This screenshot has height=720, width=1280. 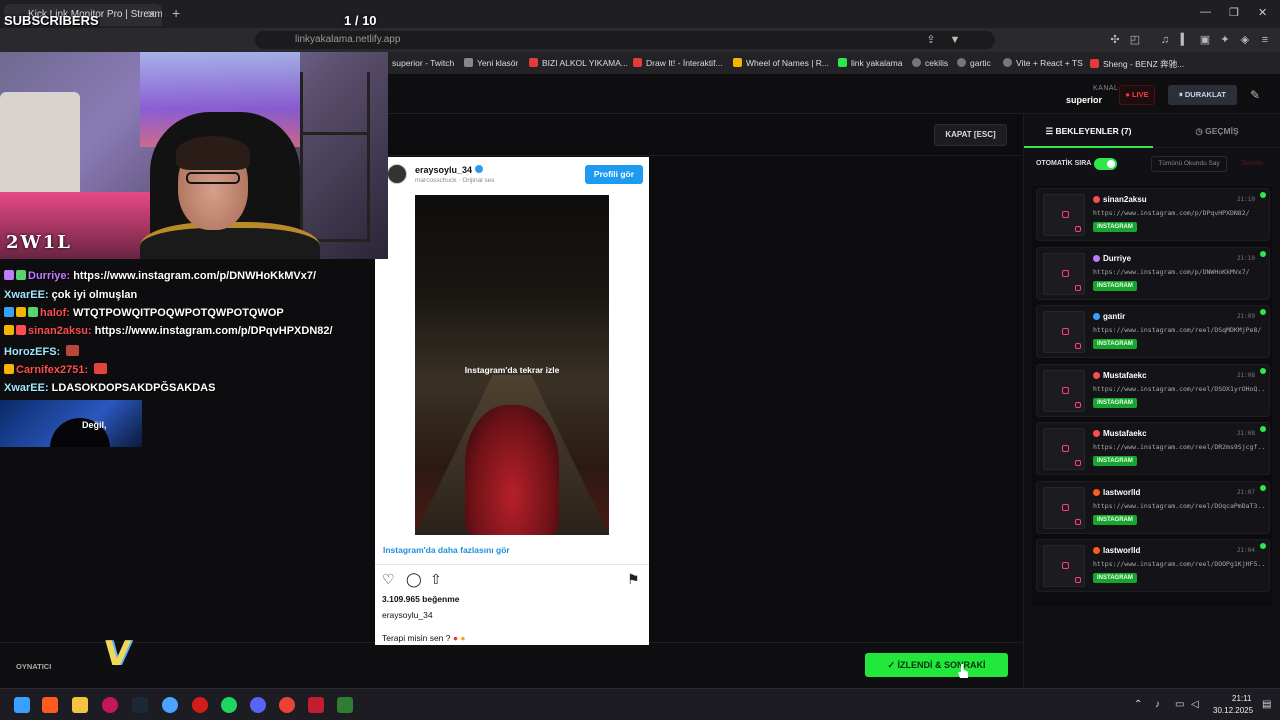 I want to click on volume-icon: ◁, so click(x=1195, y=704).